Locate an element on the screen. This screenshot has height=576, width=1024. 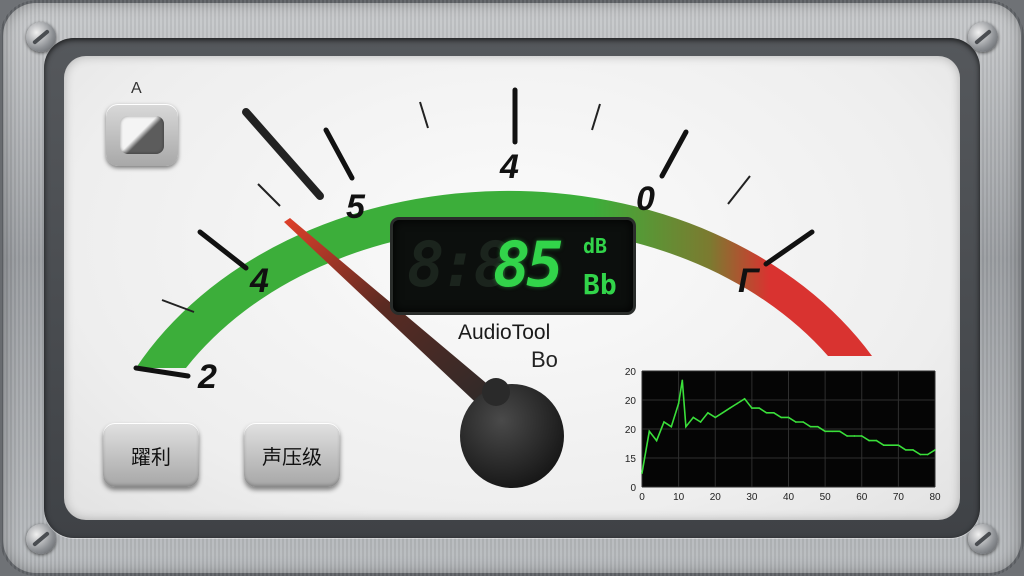
scale-label: Γ is located at coordinates (749, 281).